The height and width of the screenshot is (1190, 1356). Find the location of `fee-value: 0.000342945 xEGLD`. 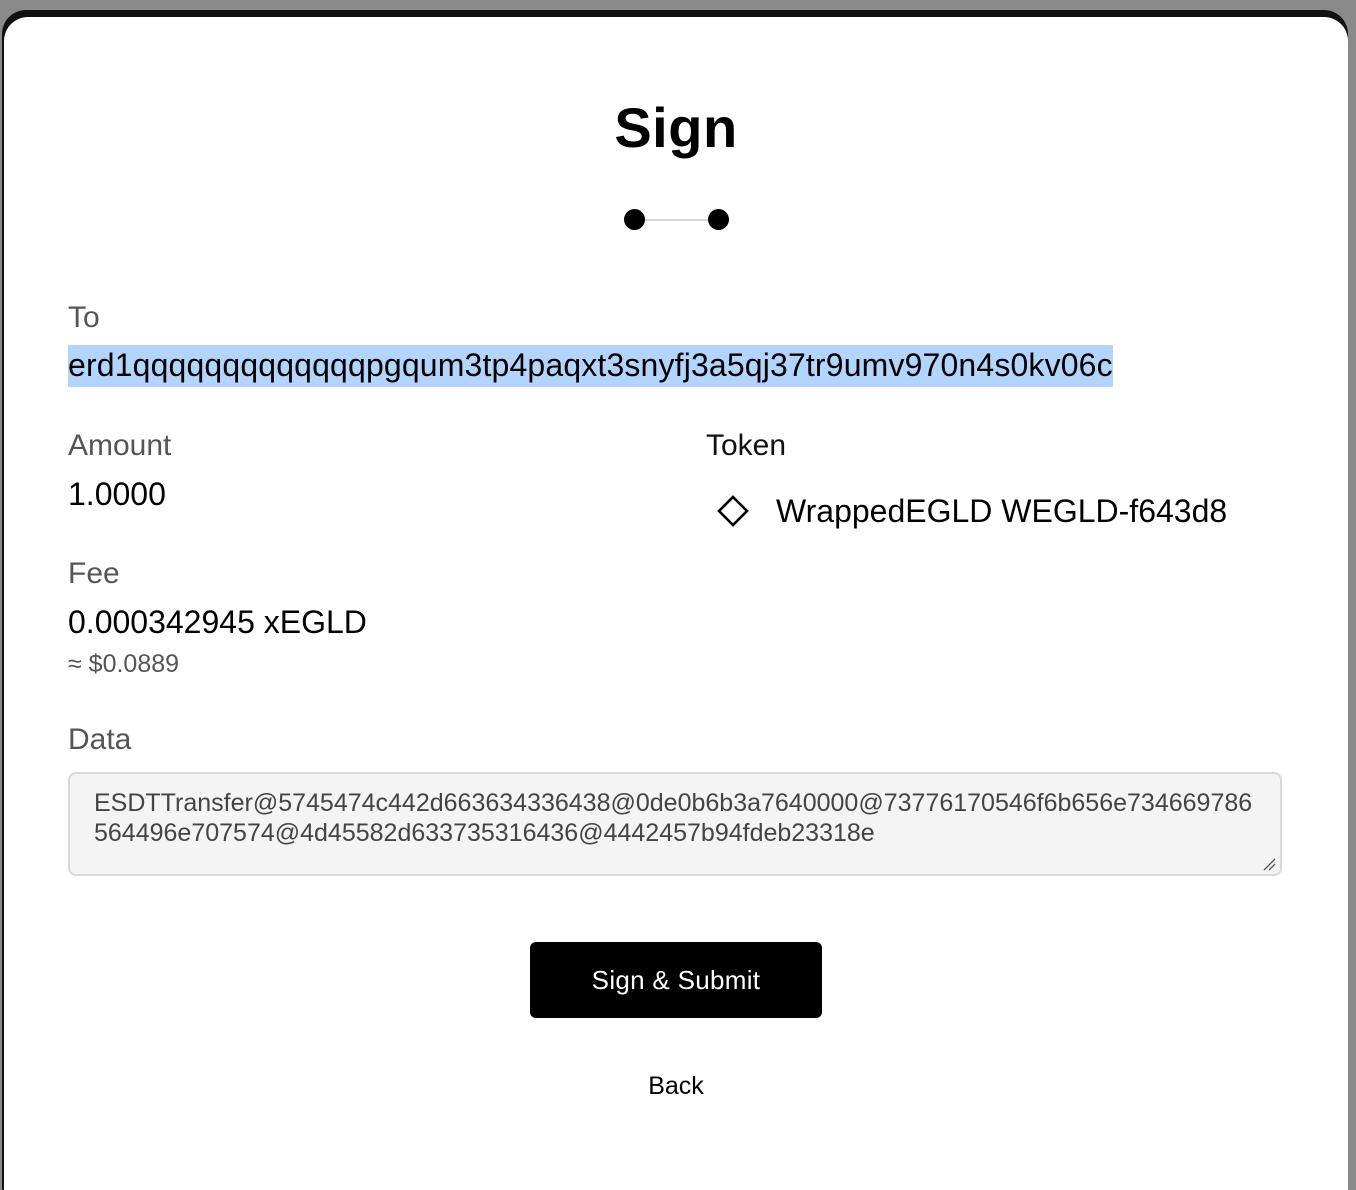

fee-value: 0.000342945 xEGLD is located at coordinates (217, 622).